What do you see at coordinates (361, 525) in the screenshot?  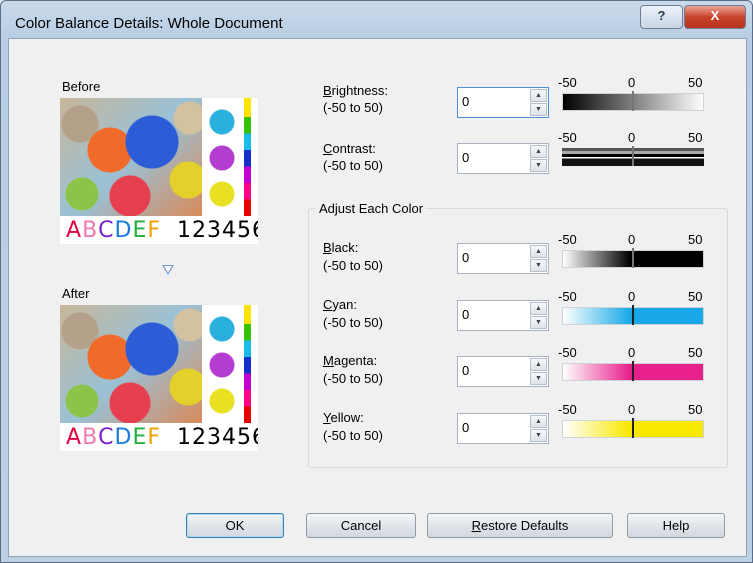 I see `cancel-button: Cancel` at bounding box center [361, 525].